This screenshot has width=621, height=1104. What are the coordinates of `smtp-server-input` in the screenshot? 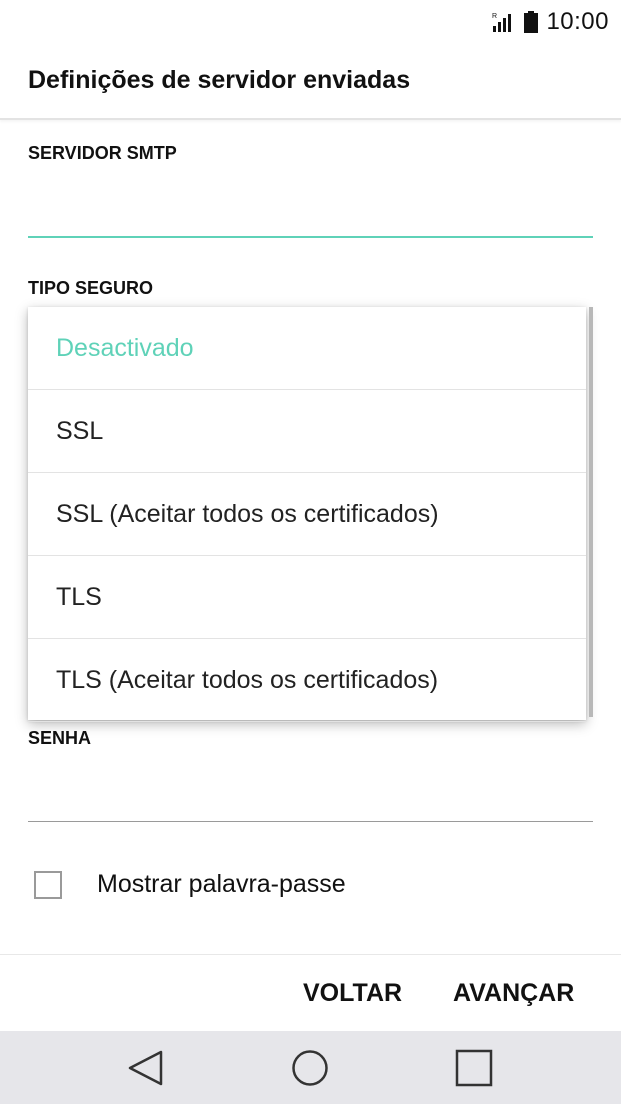 It's located at (310, 210).